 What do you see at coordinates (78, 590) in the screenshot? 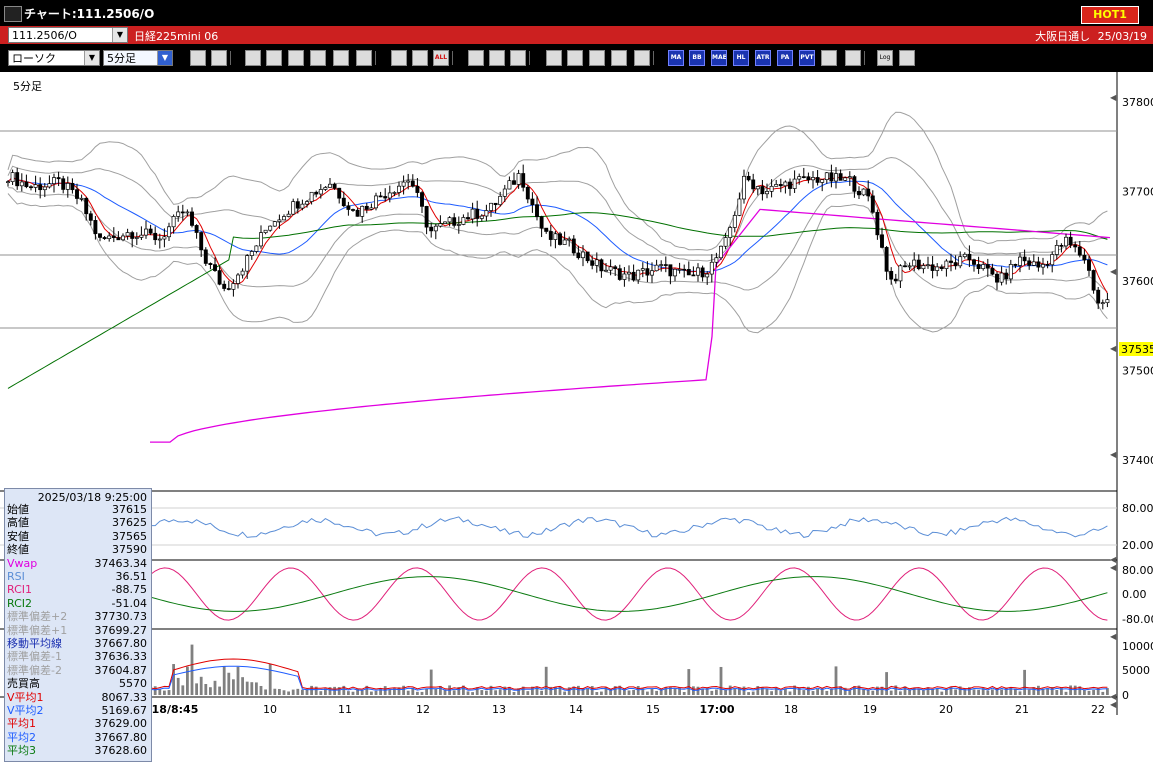
I see `data-row: RCI1 -88.75` at bounding box center [78, 590].